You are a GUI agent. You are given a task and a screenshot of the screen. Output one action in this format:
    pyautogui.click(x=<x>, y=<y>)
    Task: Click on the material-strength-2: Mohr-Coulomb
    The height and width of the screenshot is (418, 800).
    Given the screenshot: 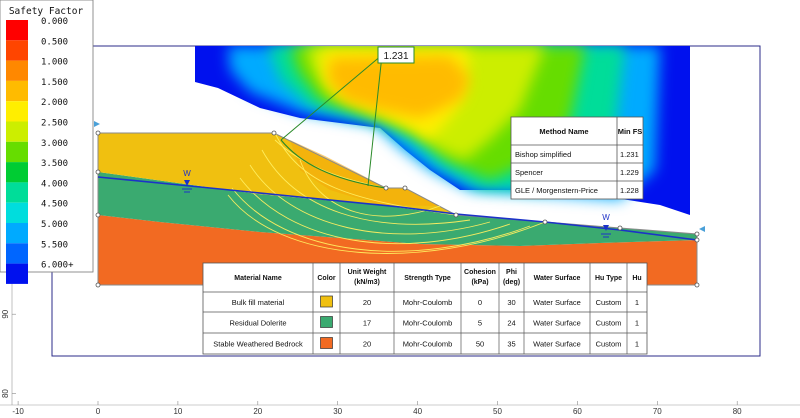 What is the action you would take?
    pyautogui.click(x=428, y=344)
    